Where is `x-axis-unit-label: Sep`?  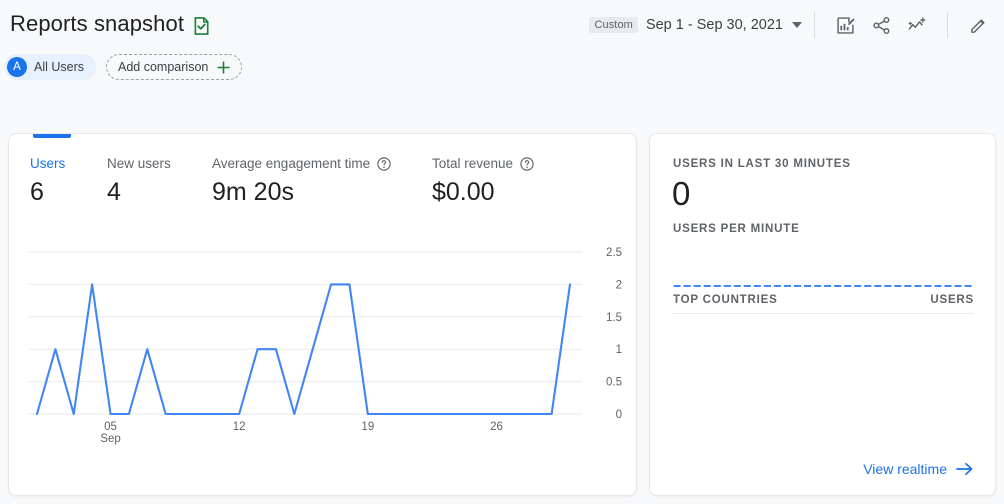 x-axis-unit-label: Sep is located at coordinates (110, 439).